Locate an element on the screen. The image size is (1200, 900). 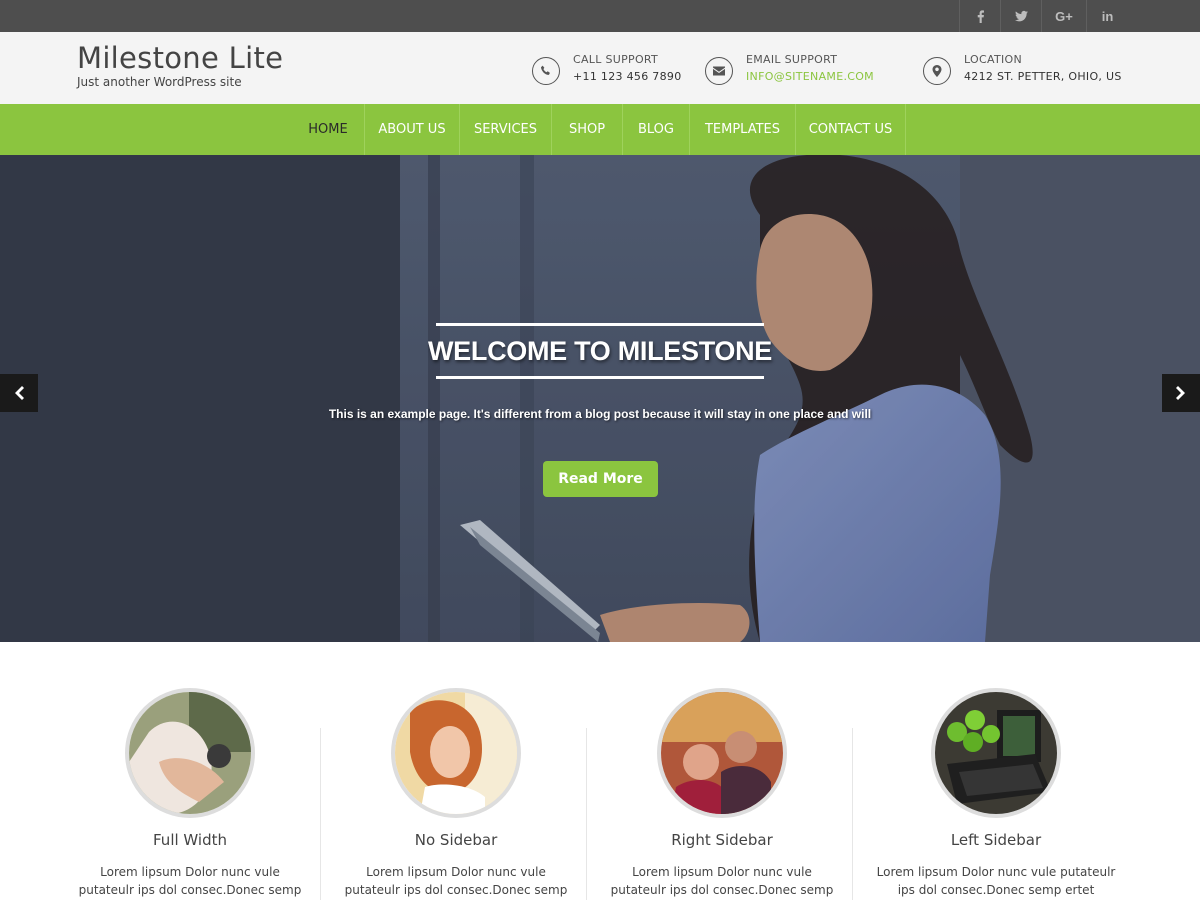
site-tagline: Just another WordPress site is located at coordinates (159, 82).